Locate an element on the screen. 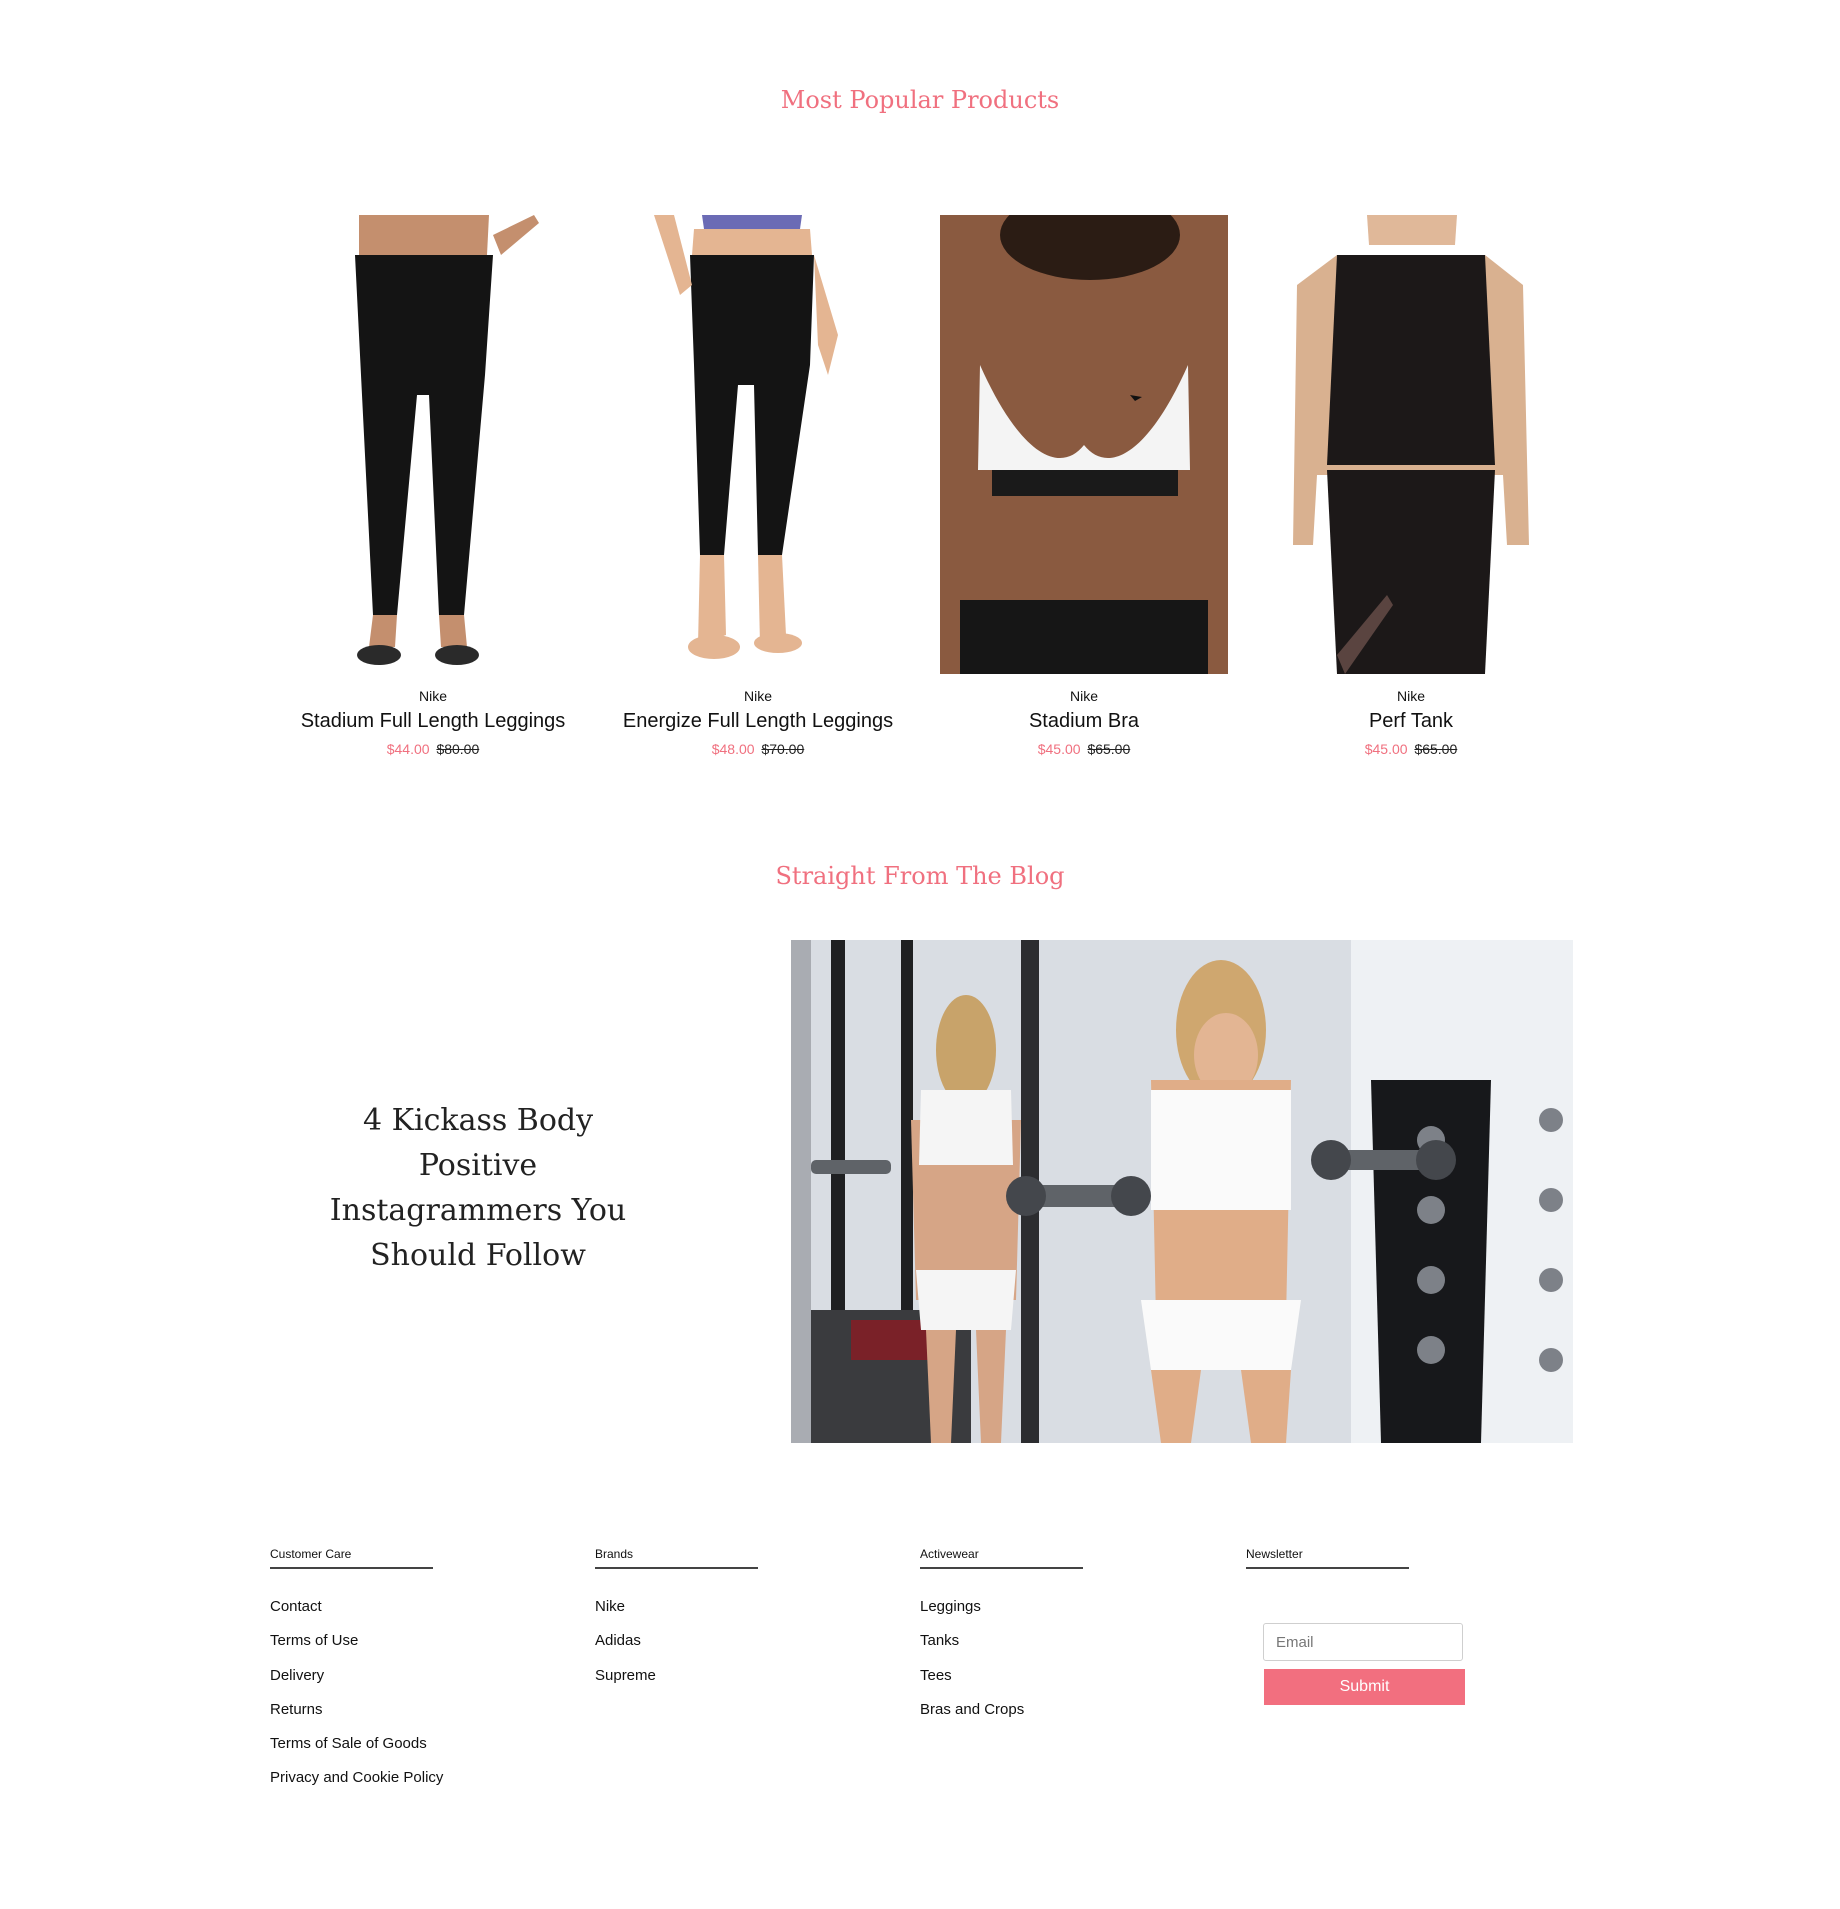 The image size is (1840, 1909). product-card: Nike Stadium Bra $45.00 $65.00 is located at coordinates (1084, 486).